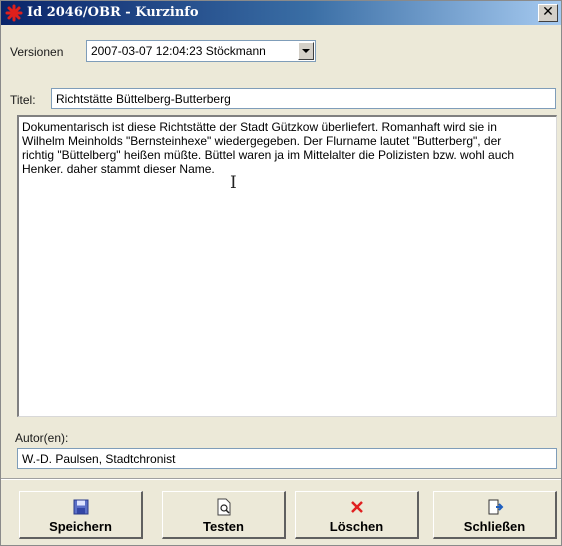 The width and height of the screenshot is (562, 546). I want to click on title-label: Titel:, so click(23, 100).